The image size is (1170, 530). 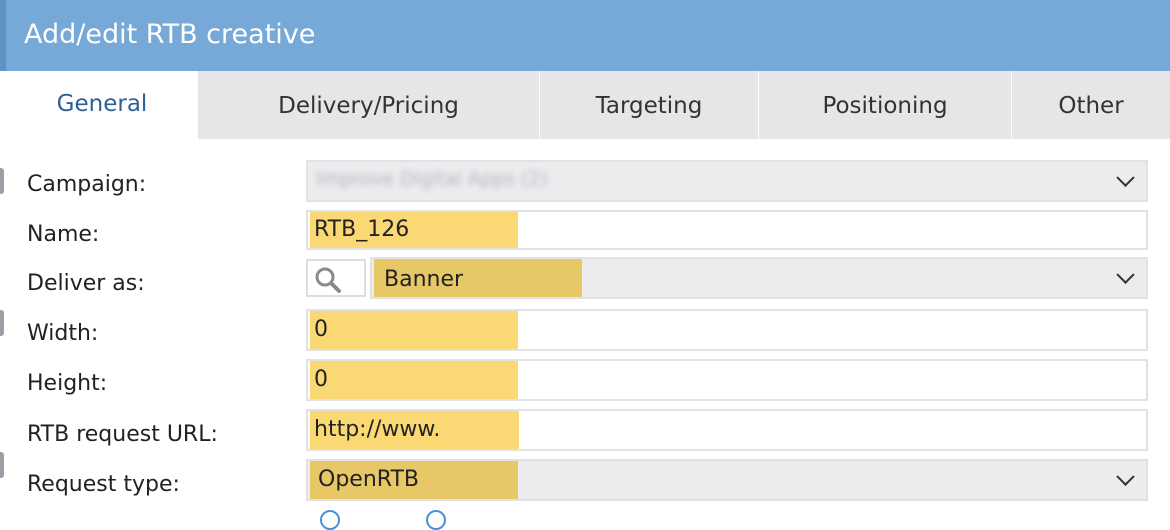 I want to click on height-label: Height:, so click(x=67, y=383).